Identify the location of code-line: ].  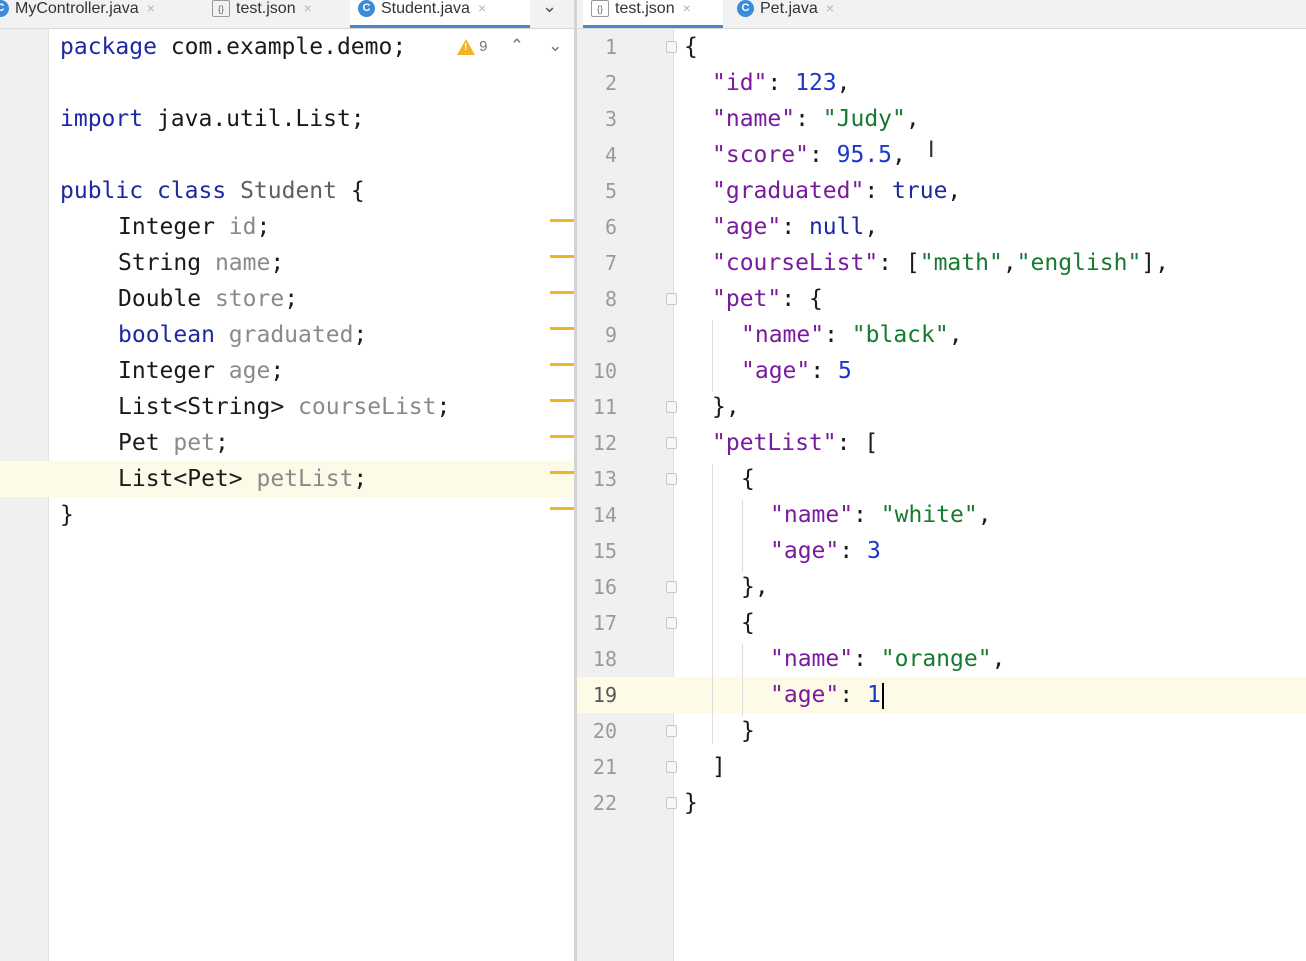
(719, 767).